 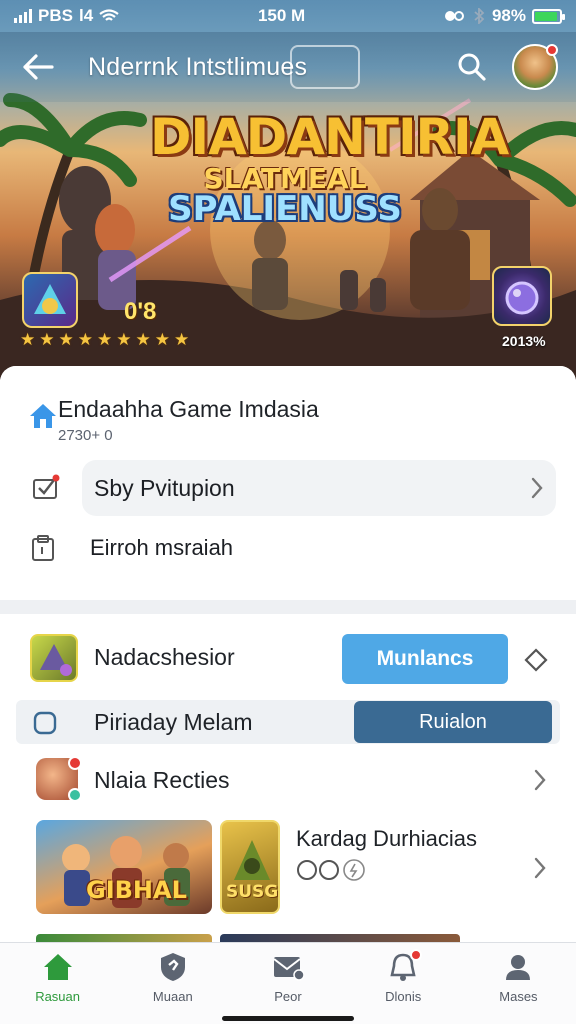 I want to click on secondary-action-button: Ruialon, so click(x=453, y=722).